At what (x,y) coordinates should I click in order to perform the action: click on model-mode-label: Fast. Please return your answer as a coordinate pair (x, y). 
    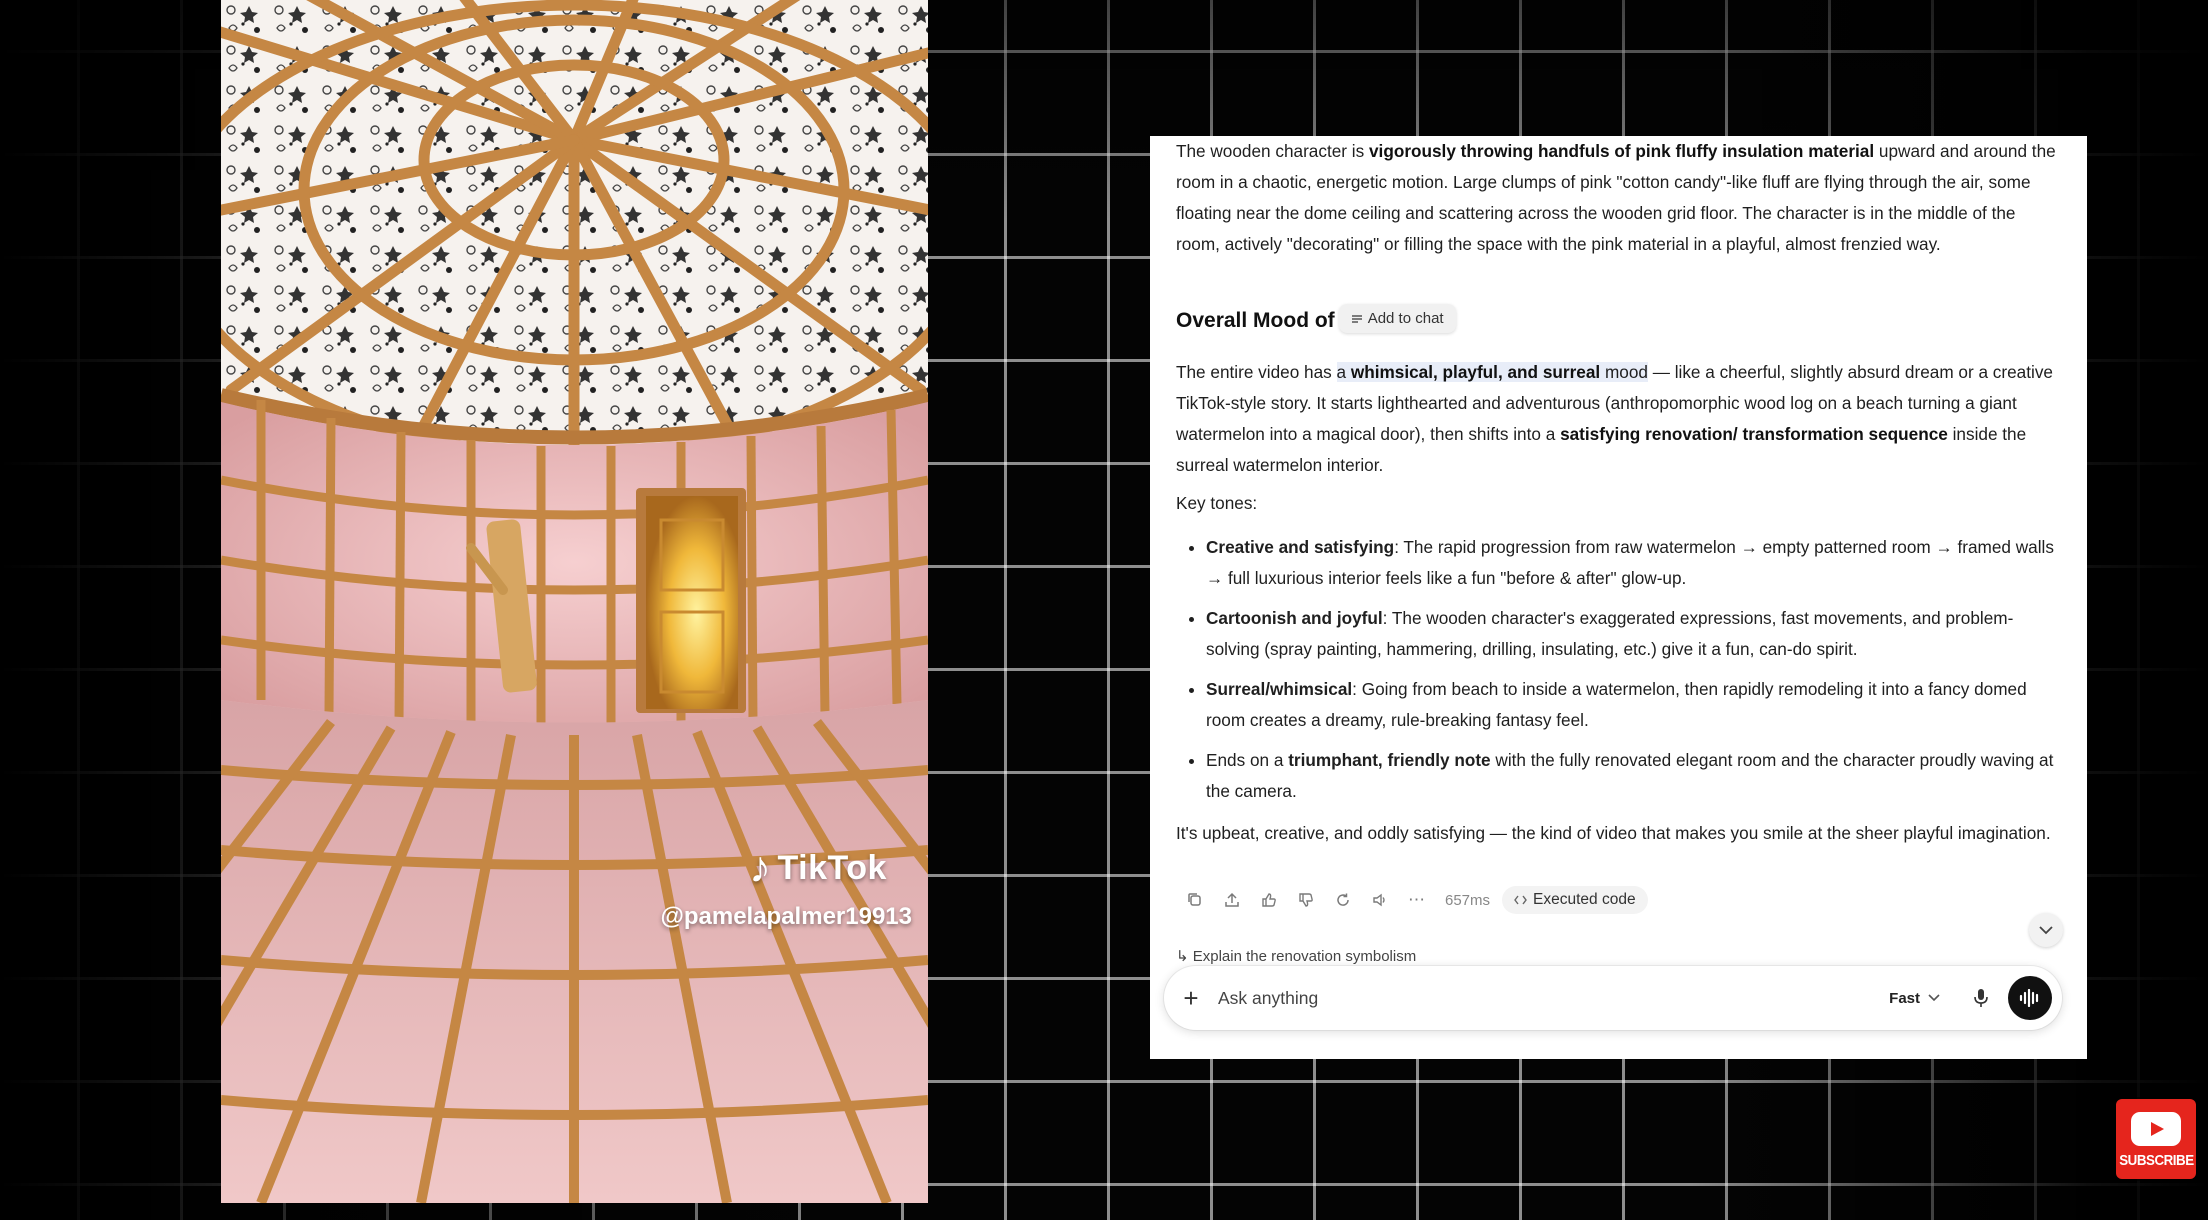
    Looking at the image, I should click on (1904, 998).